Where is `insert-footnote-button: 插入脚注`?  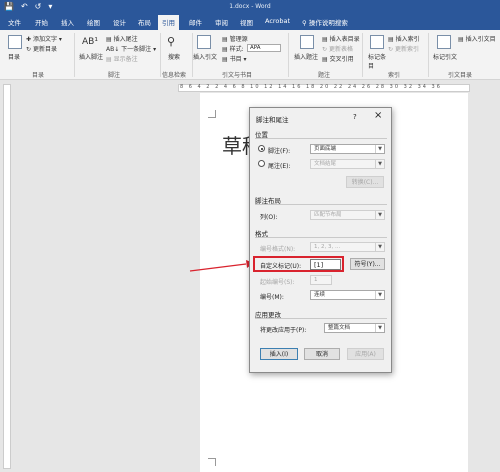
insert-footnote-button: 插入脚注 is located at coordinates (91, 56).